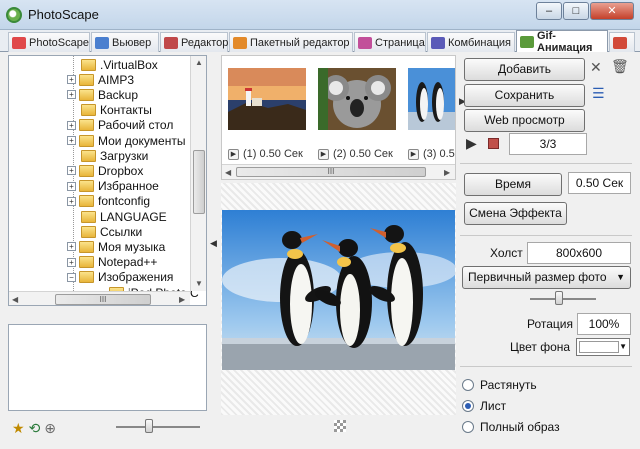  I want to click on frame-label-3: ▶ (3) 0.5, so click(431, 154).